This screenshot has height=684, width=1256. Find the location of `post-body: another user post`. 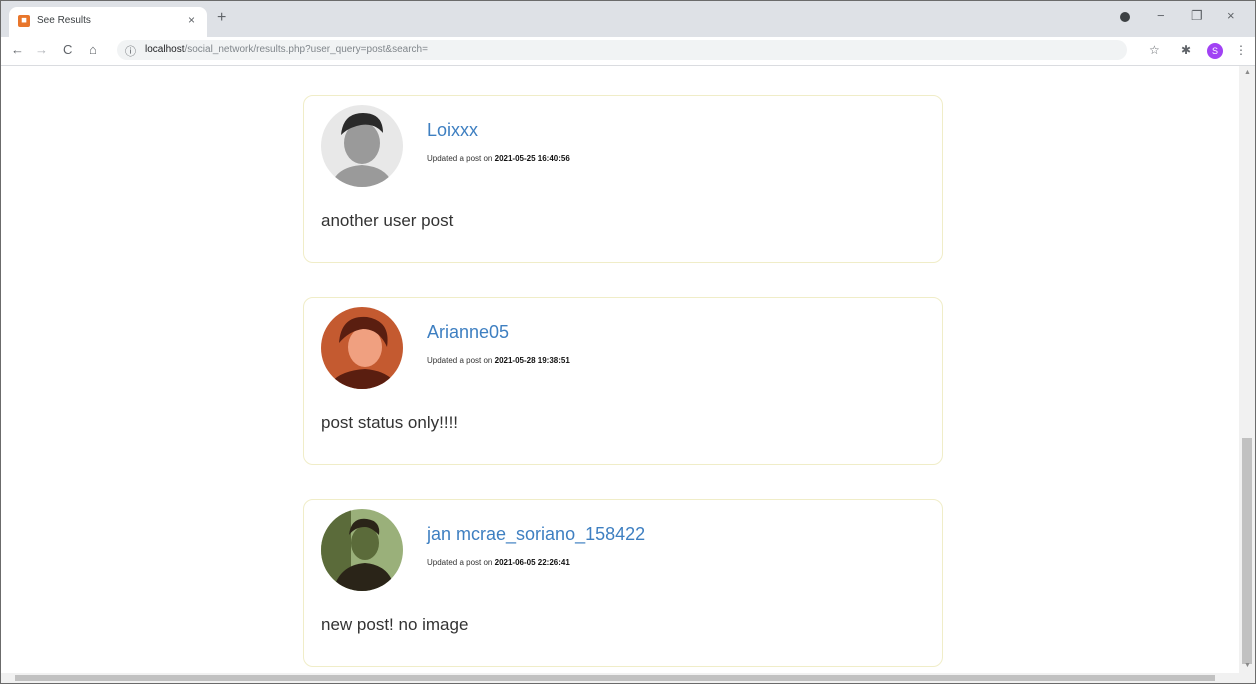

post-body: another user post is located at coordinates (387, 220).